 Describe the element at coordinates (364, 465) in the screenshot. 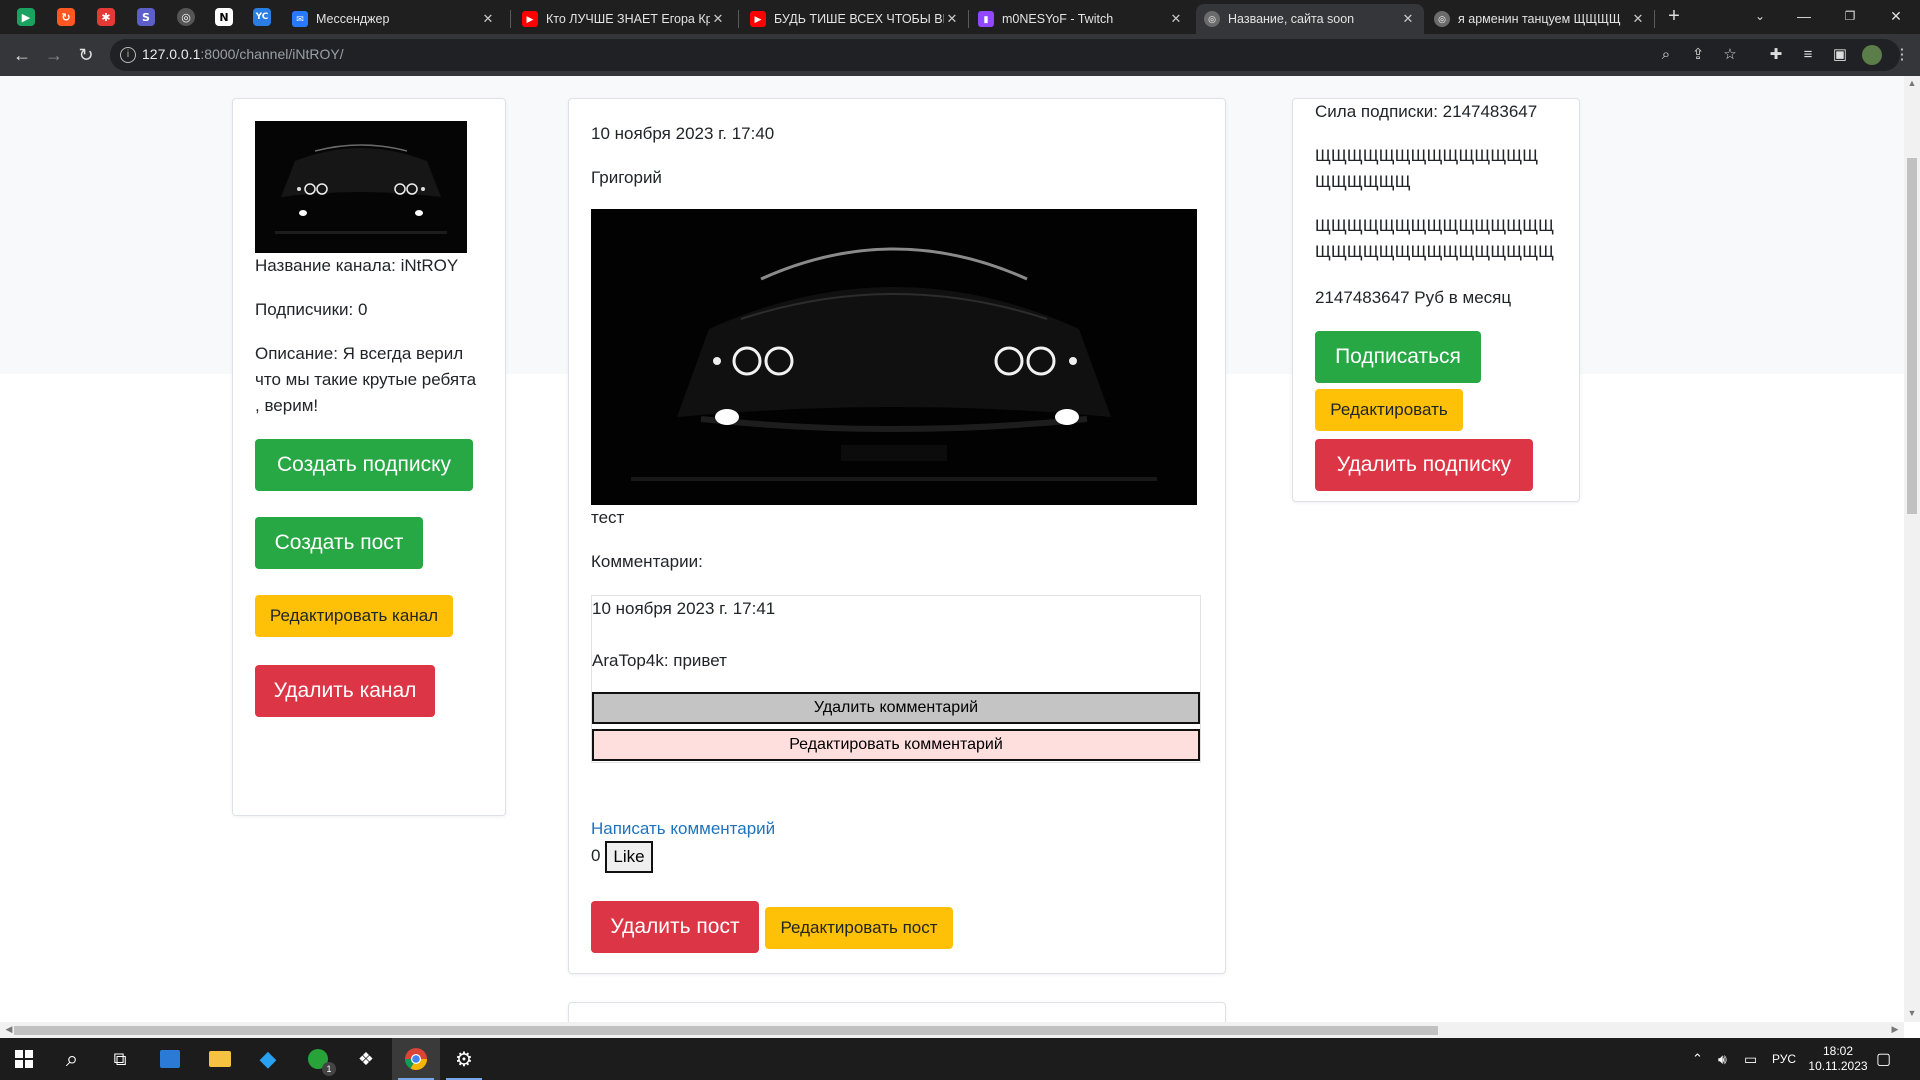

I see `create-subscription-button: Создать подписку` at that location.